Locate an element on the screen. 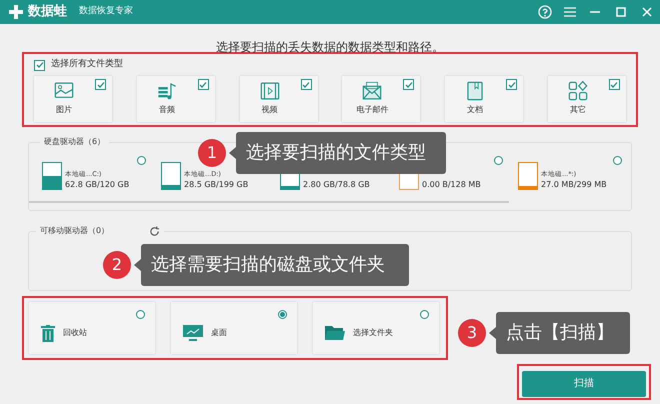 The width and height of the screenshot is (660, 404). maximize-icon is located at coordinates (621, 12).